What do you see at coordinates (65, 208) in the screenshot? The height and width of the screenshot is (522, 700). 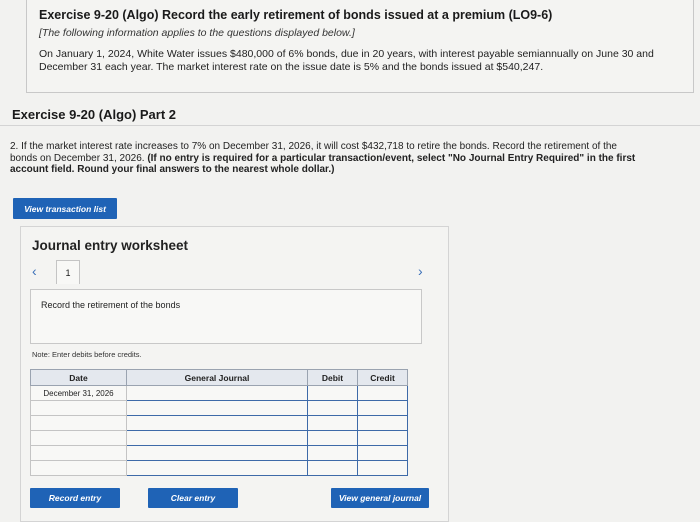 I see `view-transaction-list-button: View transaction list` at bounding box center [65, 208].